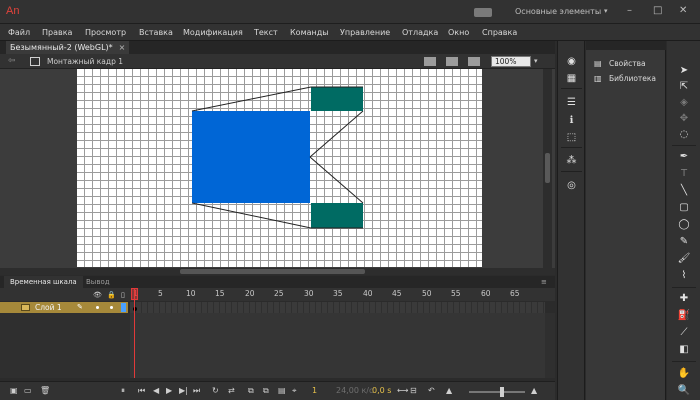 This screenshot has width=700, height=400. Describe the element at coordinates (452, 61) in the screenshot. I see `edit-symbol-icon` at that location.